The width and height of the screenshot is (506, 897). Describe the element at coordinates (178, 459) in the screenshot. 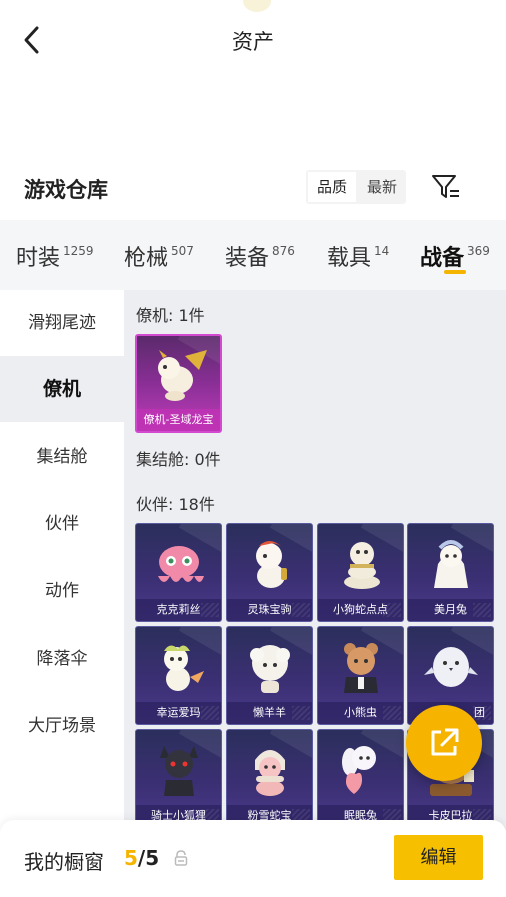

I see `group-title-pod: 集结舱: 0件` at that location.